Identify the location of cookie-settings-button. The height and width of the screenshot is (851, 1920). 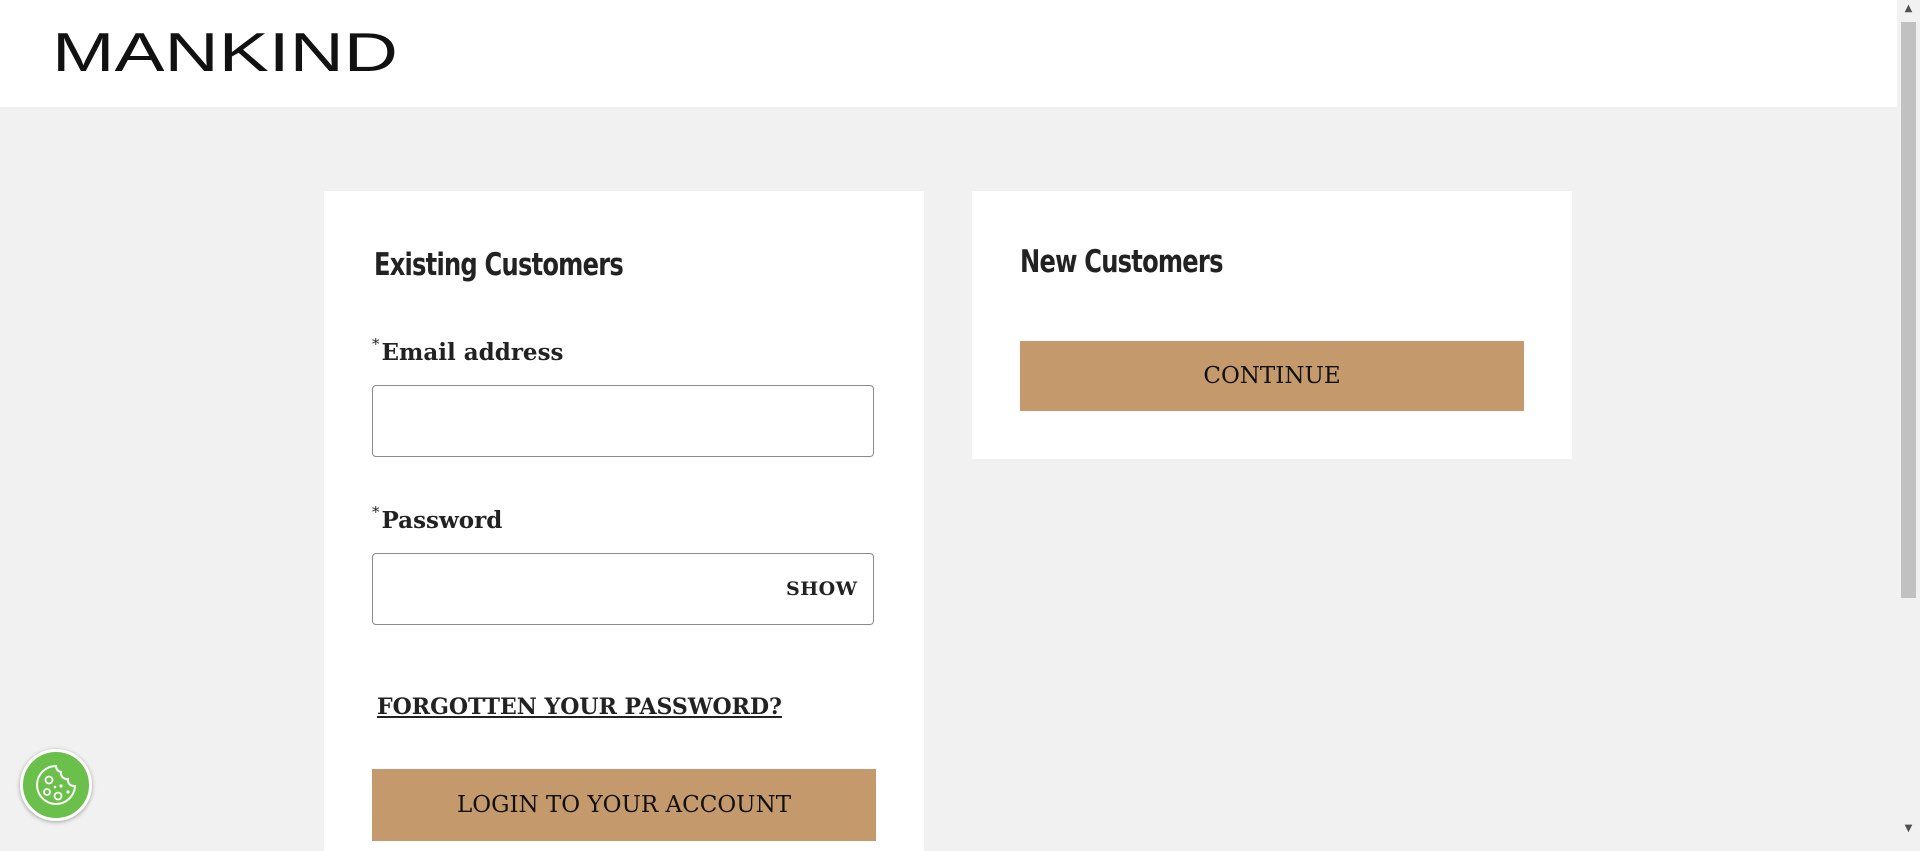
(56, 785).